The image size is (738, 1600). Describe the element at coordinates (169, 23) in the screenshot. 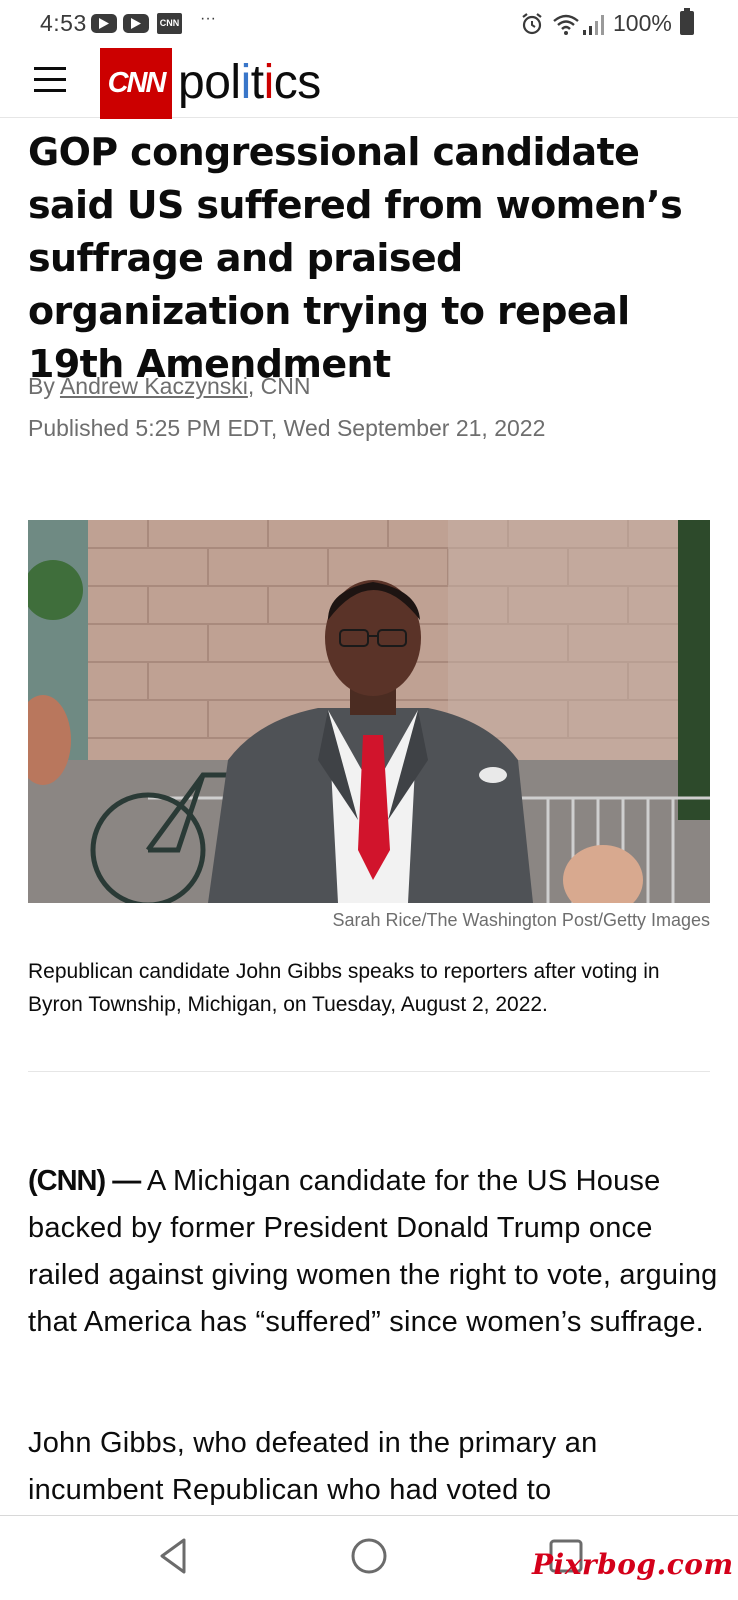

I see `cnn-app-icon: CNN` at that location.